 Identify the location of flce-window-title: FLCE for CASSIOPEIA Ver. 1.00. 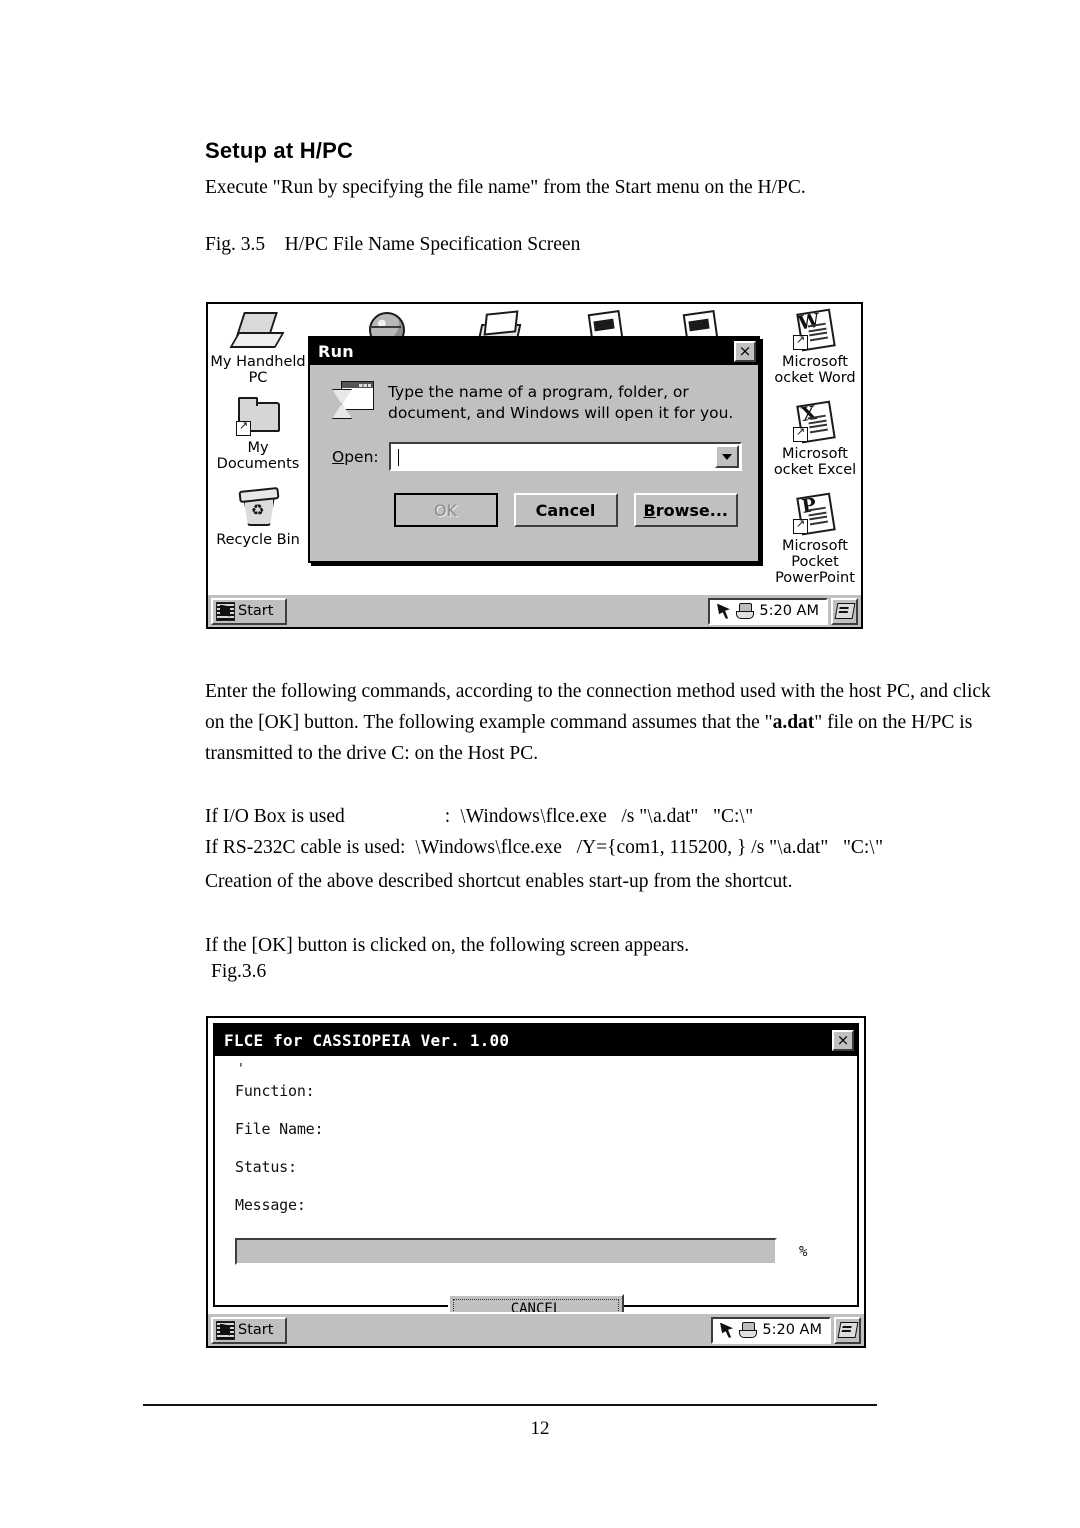
(367, 1040).